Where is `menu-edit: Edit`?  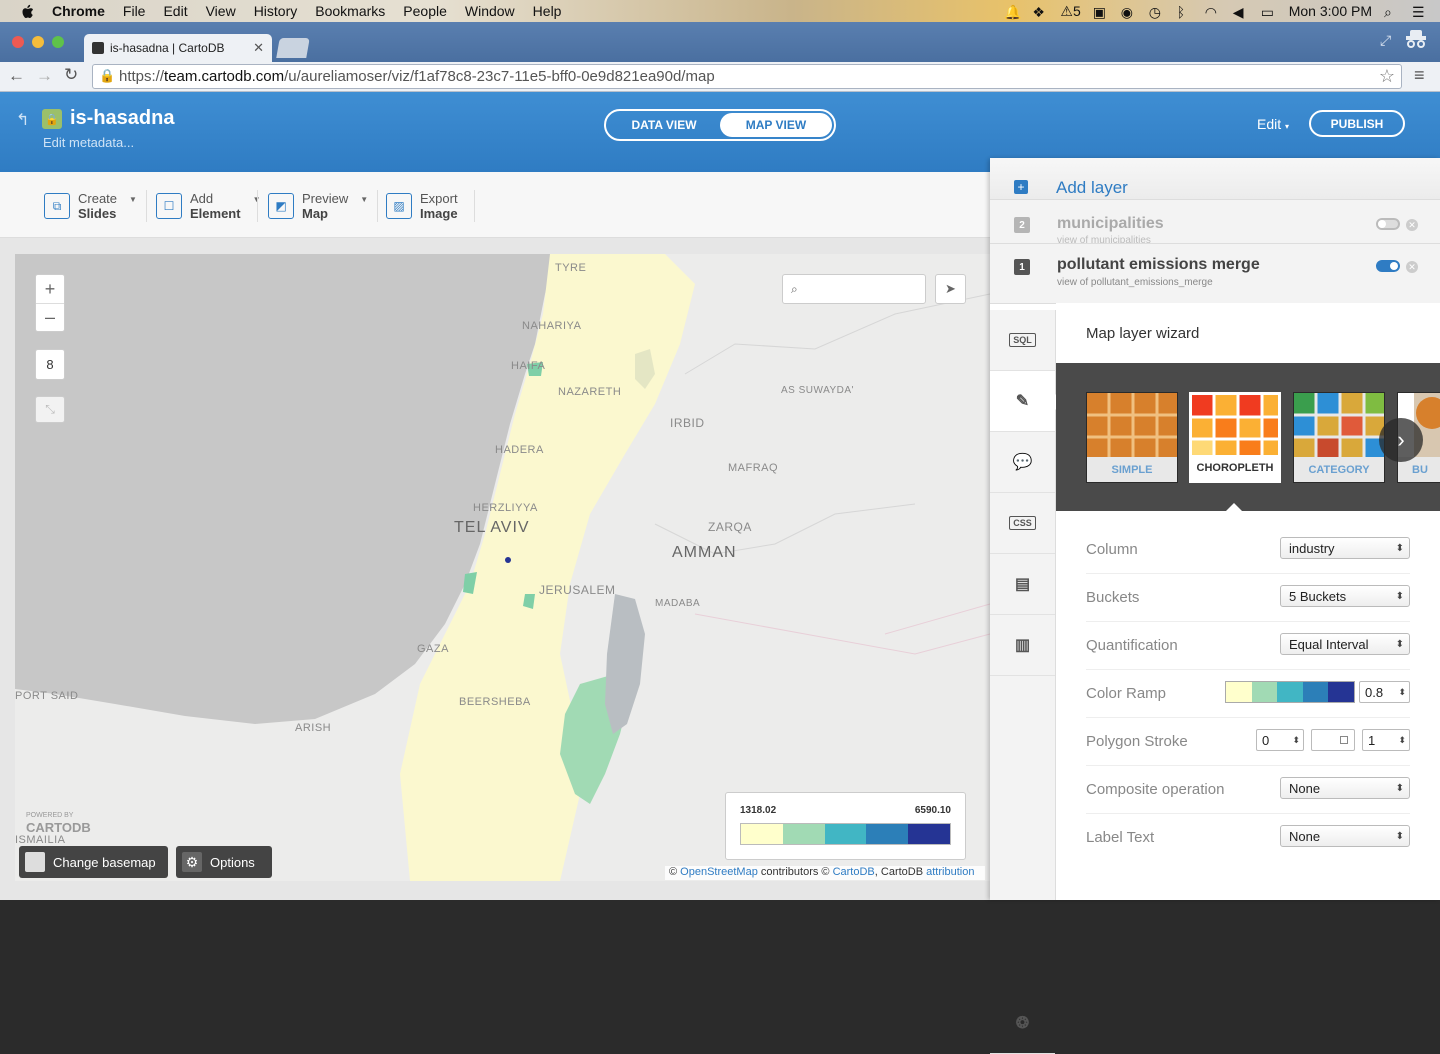
menu-edit: Edit is located at coordinates (175, 11).